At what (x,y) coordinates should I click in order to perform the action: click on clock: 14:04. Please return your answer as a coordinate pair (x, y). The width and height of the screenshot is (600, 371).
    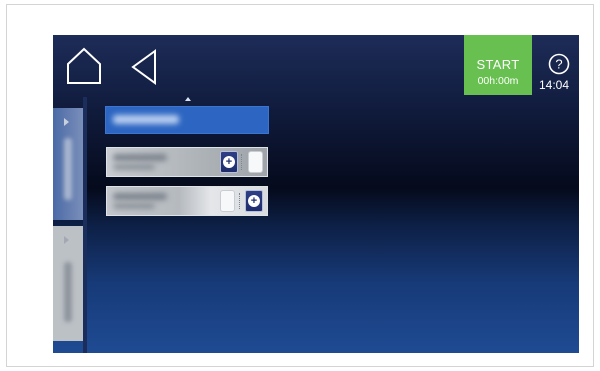
    Looking at the image, I should click on (554, 85).